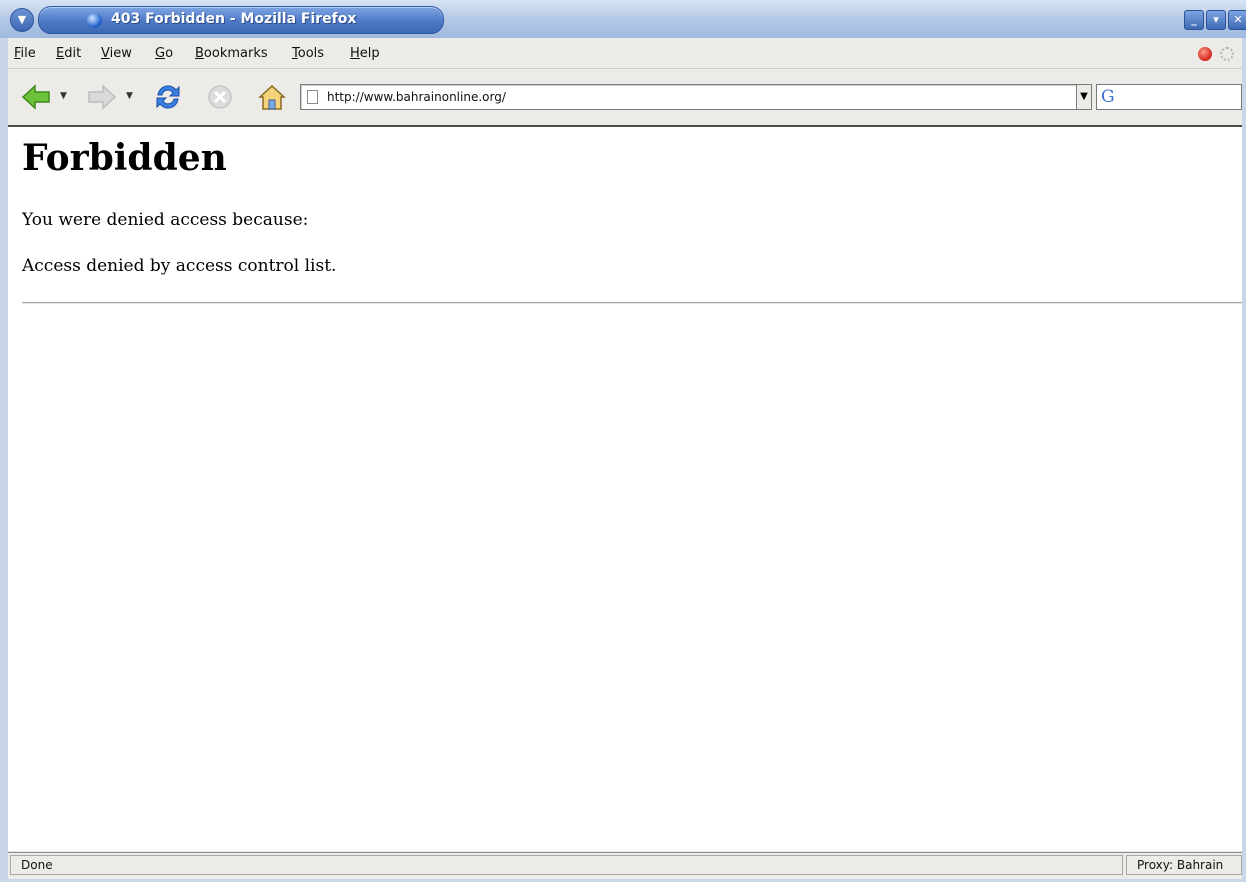 The height and width of the screenshot is (882, 1246). I want to click on menu-go-accel: G, so click(160, 53).